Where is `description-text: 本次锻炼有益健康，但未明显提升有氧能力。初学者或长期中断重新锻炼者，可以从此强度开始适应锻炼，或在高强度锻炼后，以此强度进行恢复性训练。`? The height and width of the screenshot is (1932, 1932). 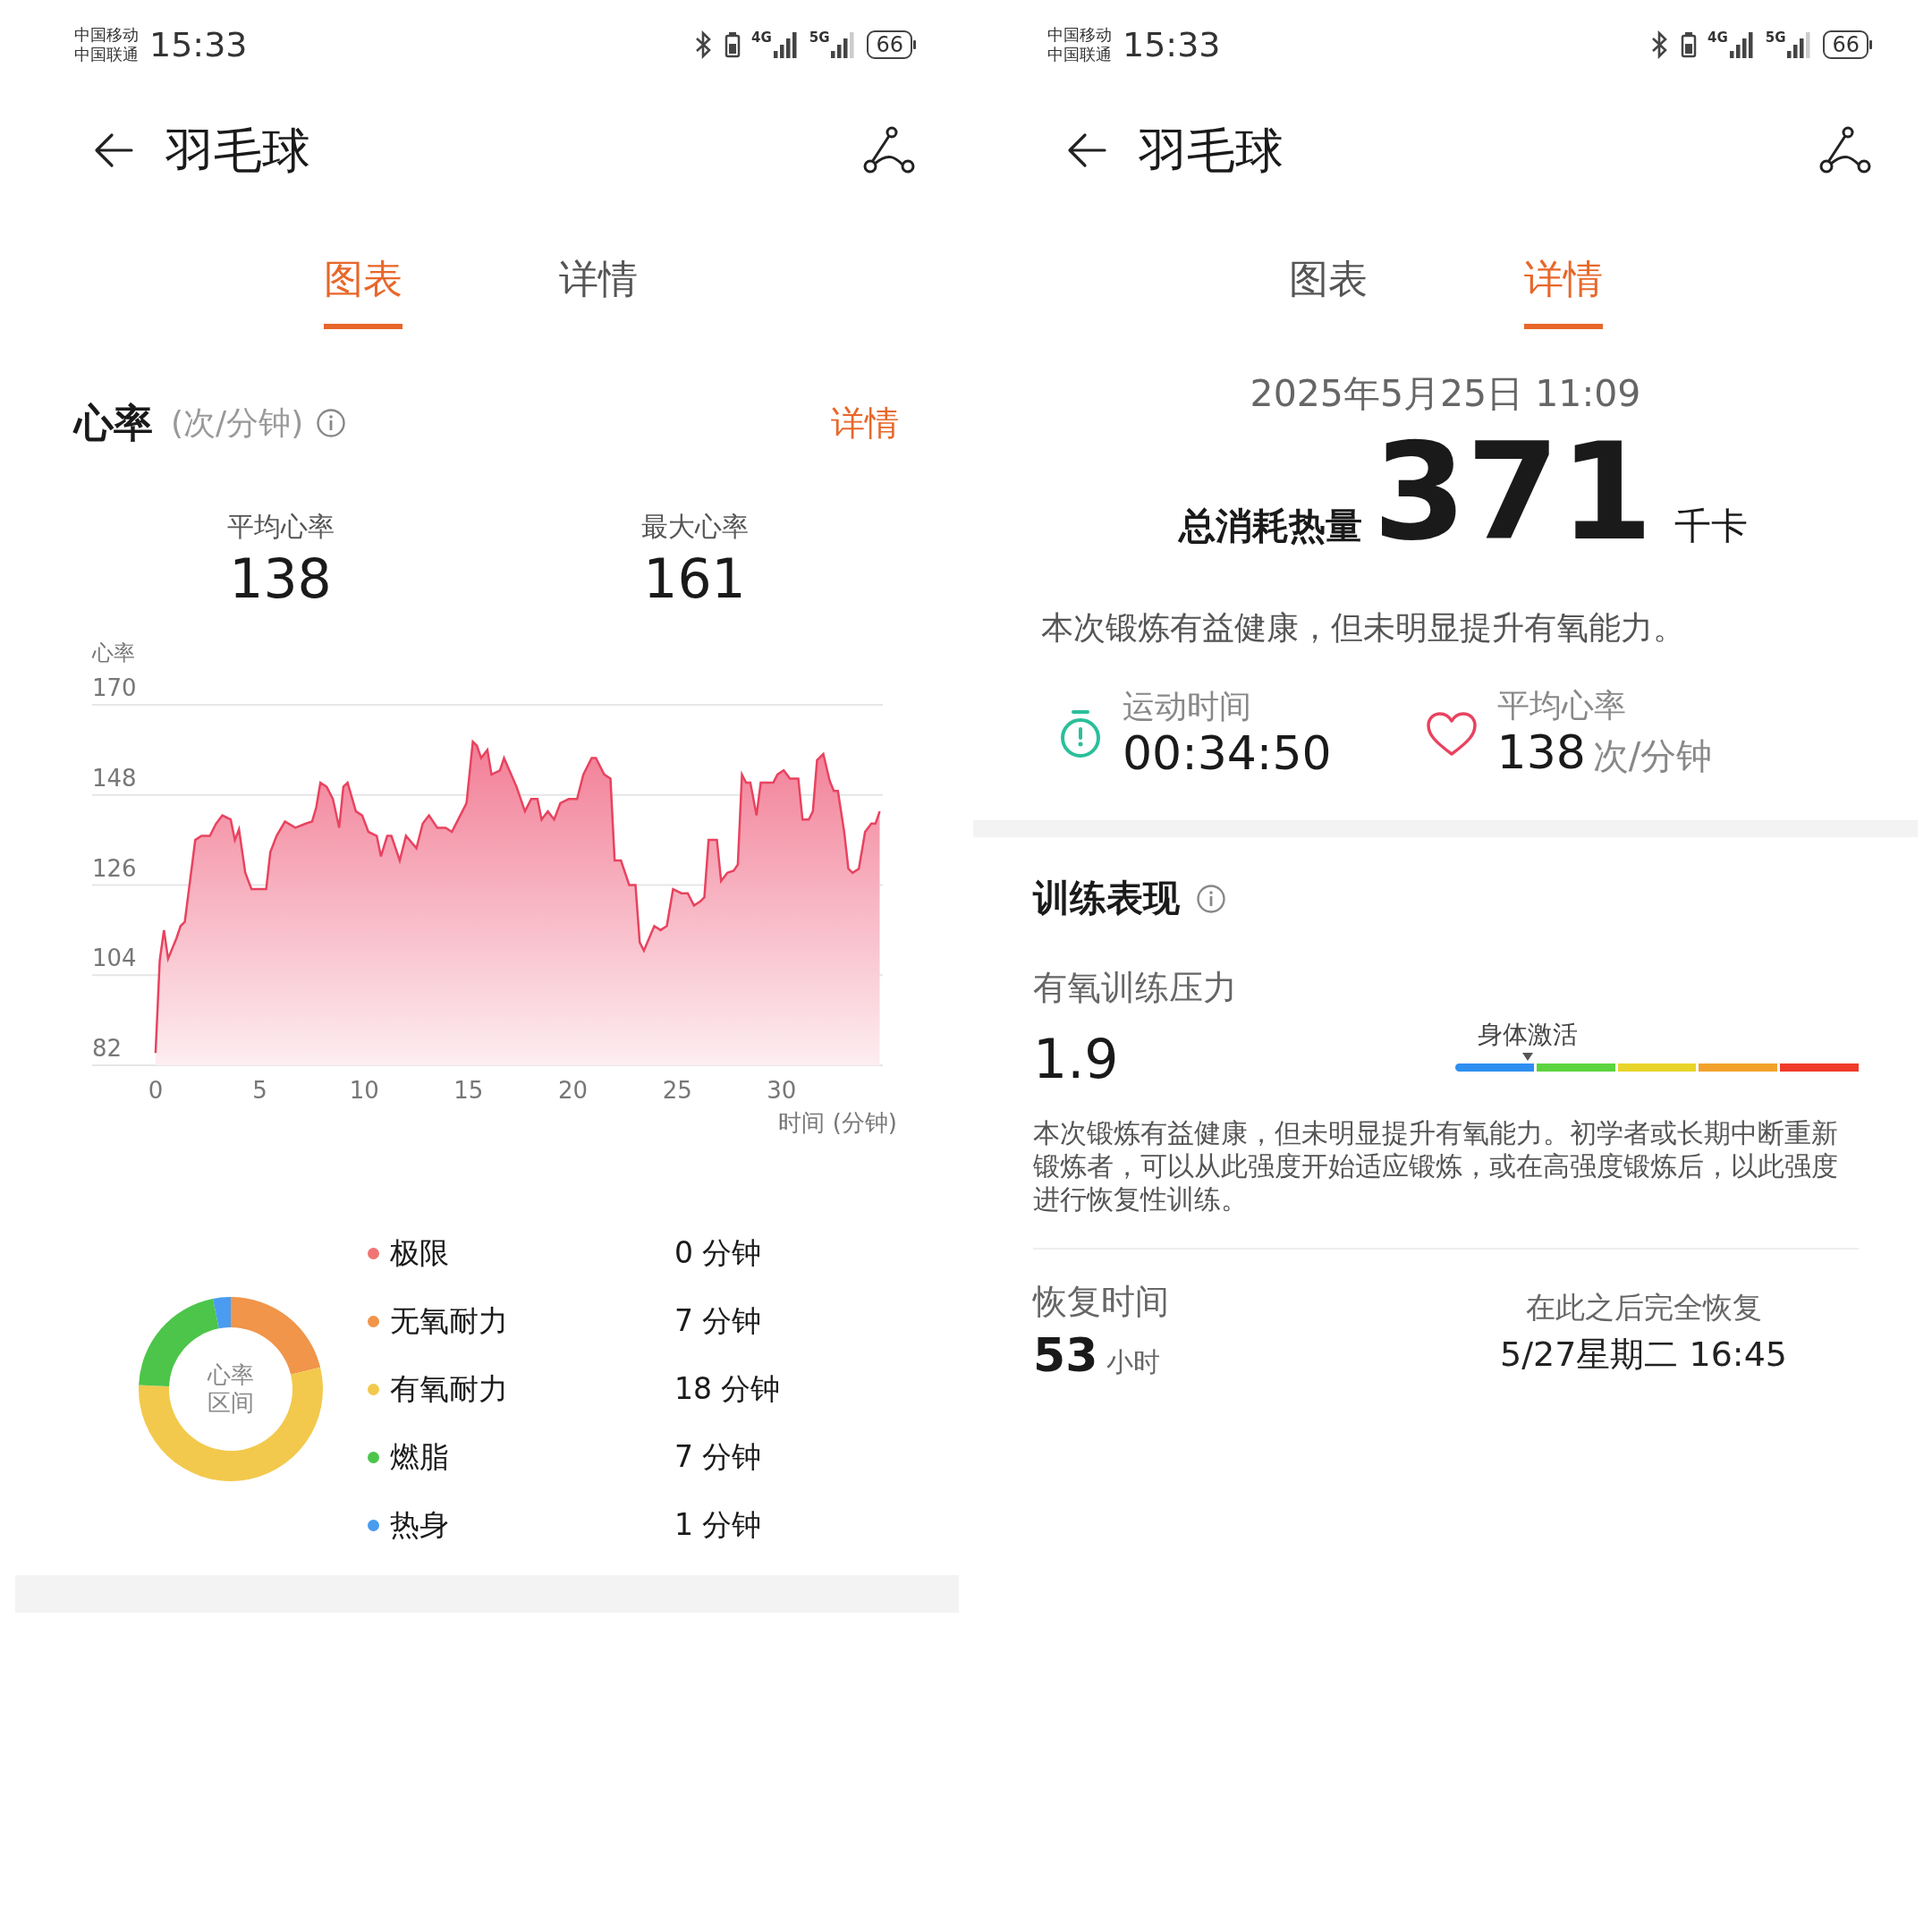
description-text: 本次锻炼有益健康，但未明显提升有氧能力。初学者或长期中断重新锻炼者，可以从此强度开始适应锻炼，或在高强度锻炼后，以此强度进行恢复性训练。 is located at coordinates (1436, 1165).